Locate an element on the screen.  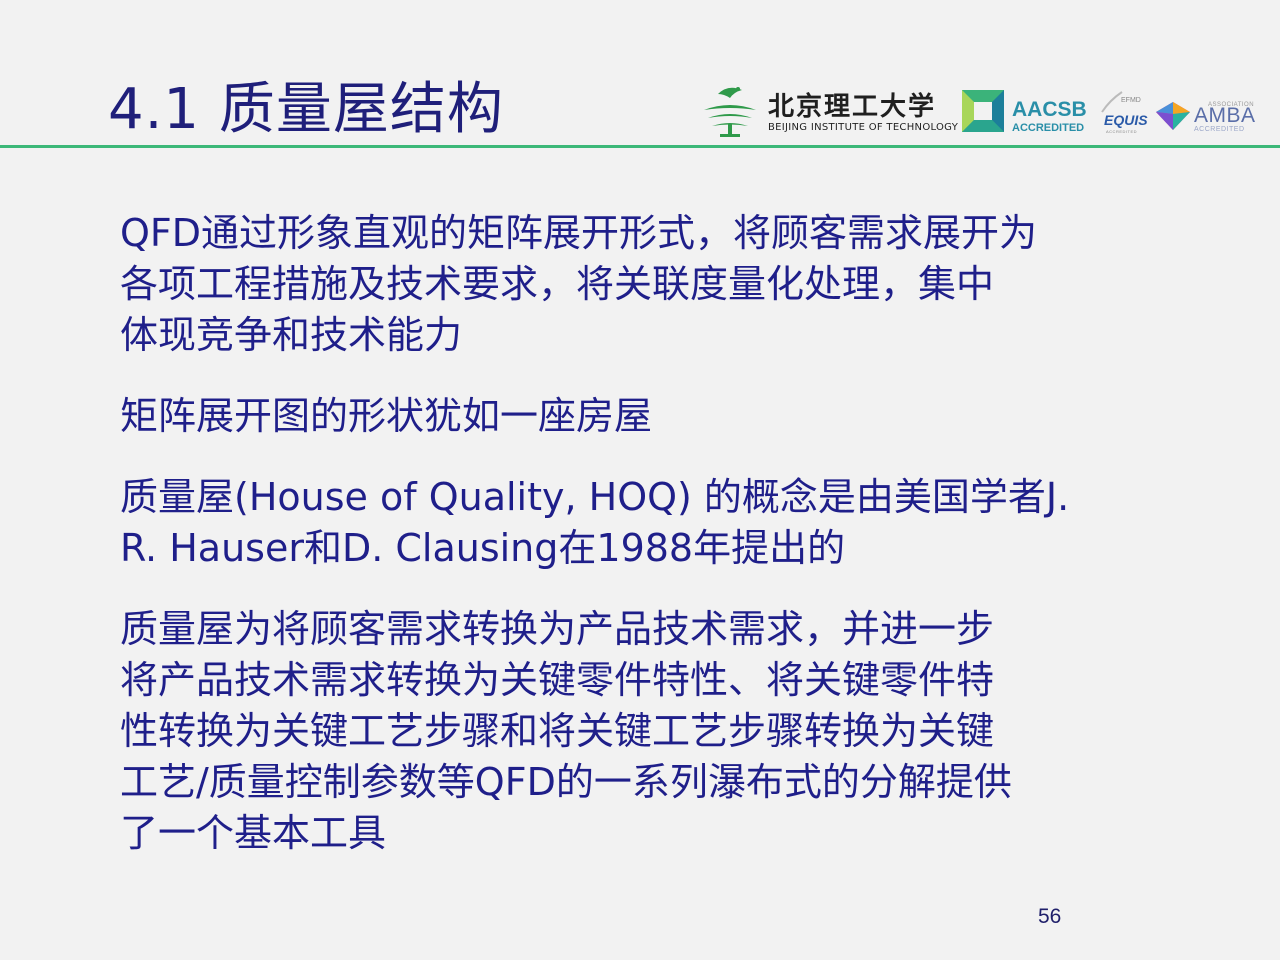
amba-name: AMBA is located at coordinates (1225, 115).